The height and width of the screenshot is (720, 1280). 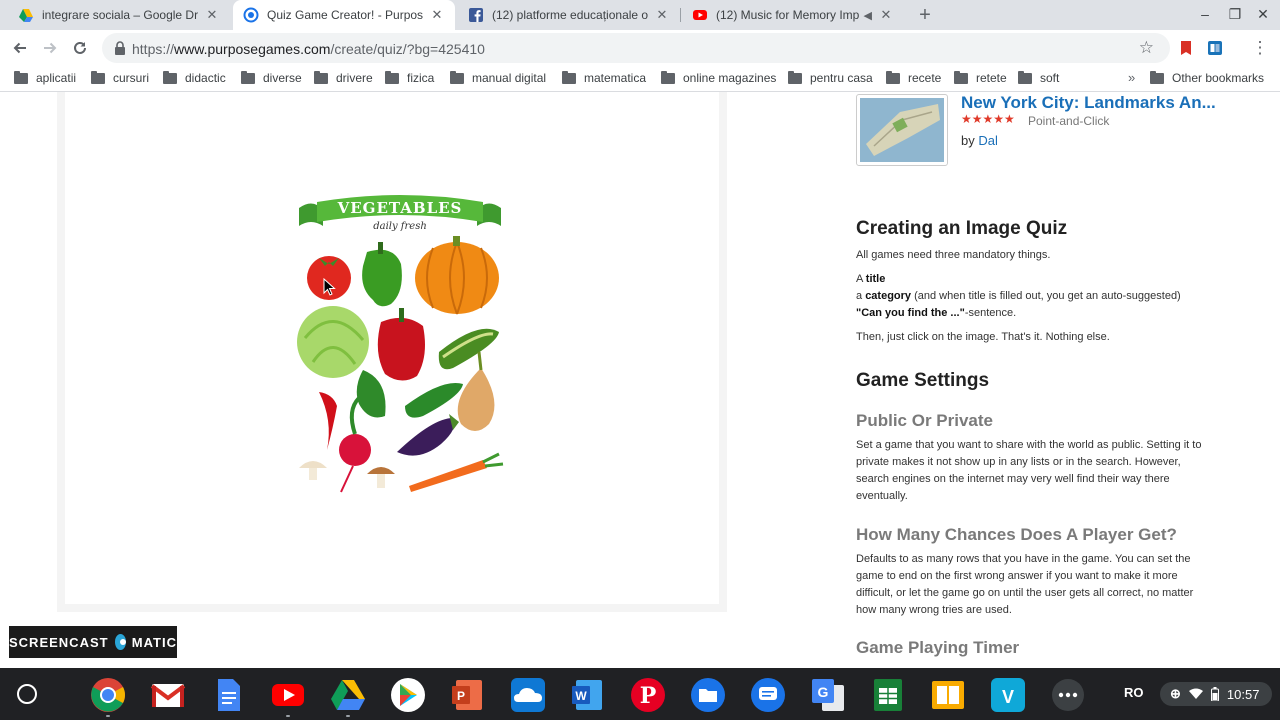 I want to click on restore-button: ❐, so click(x=1235, y=14).